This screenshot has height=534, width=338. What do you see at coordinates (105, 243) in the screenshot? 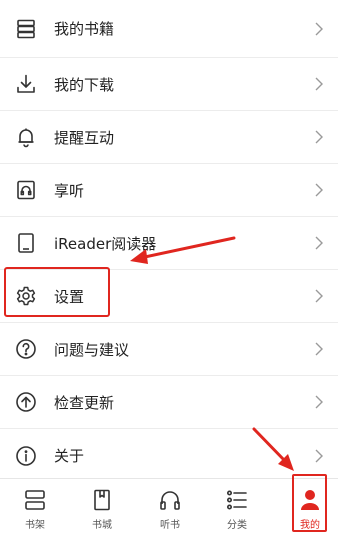
I see `menu-item-label: iReader阅读器` at bounding box center [105, 243].